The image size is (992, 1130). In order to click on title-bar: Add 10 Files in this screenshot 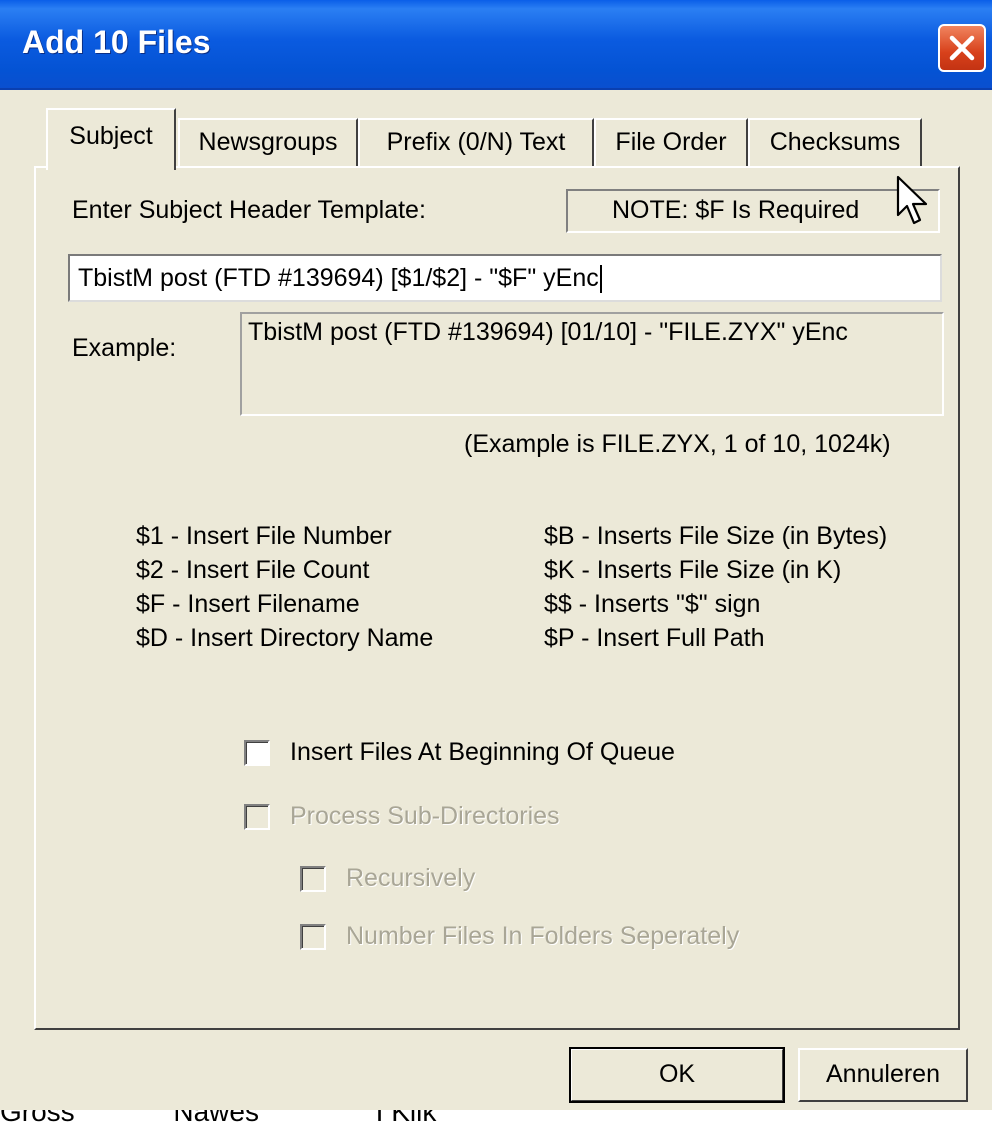, I will do `click(496, 45)`.